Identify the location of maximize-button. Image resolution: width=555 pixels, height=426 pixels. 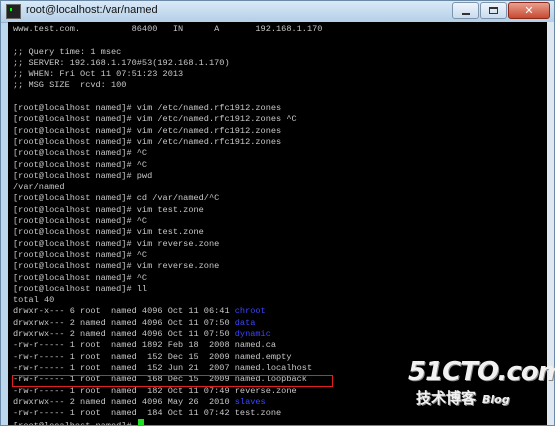
(493, 10).